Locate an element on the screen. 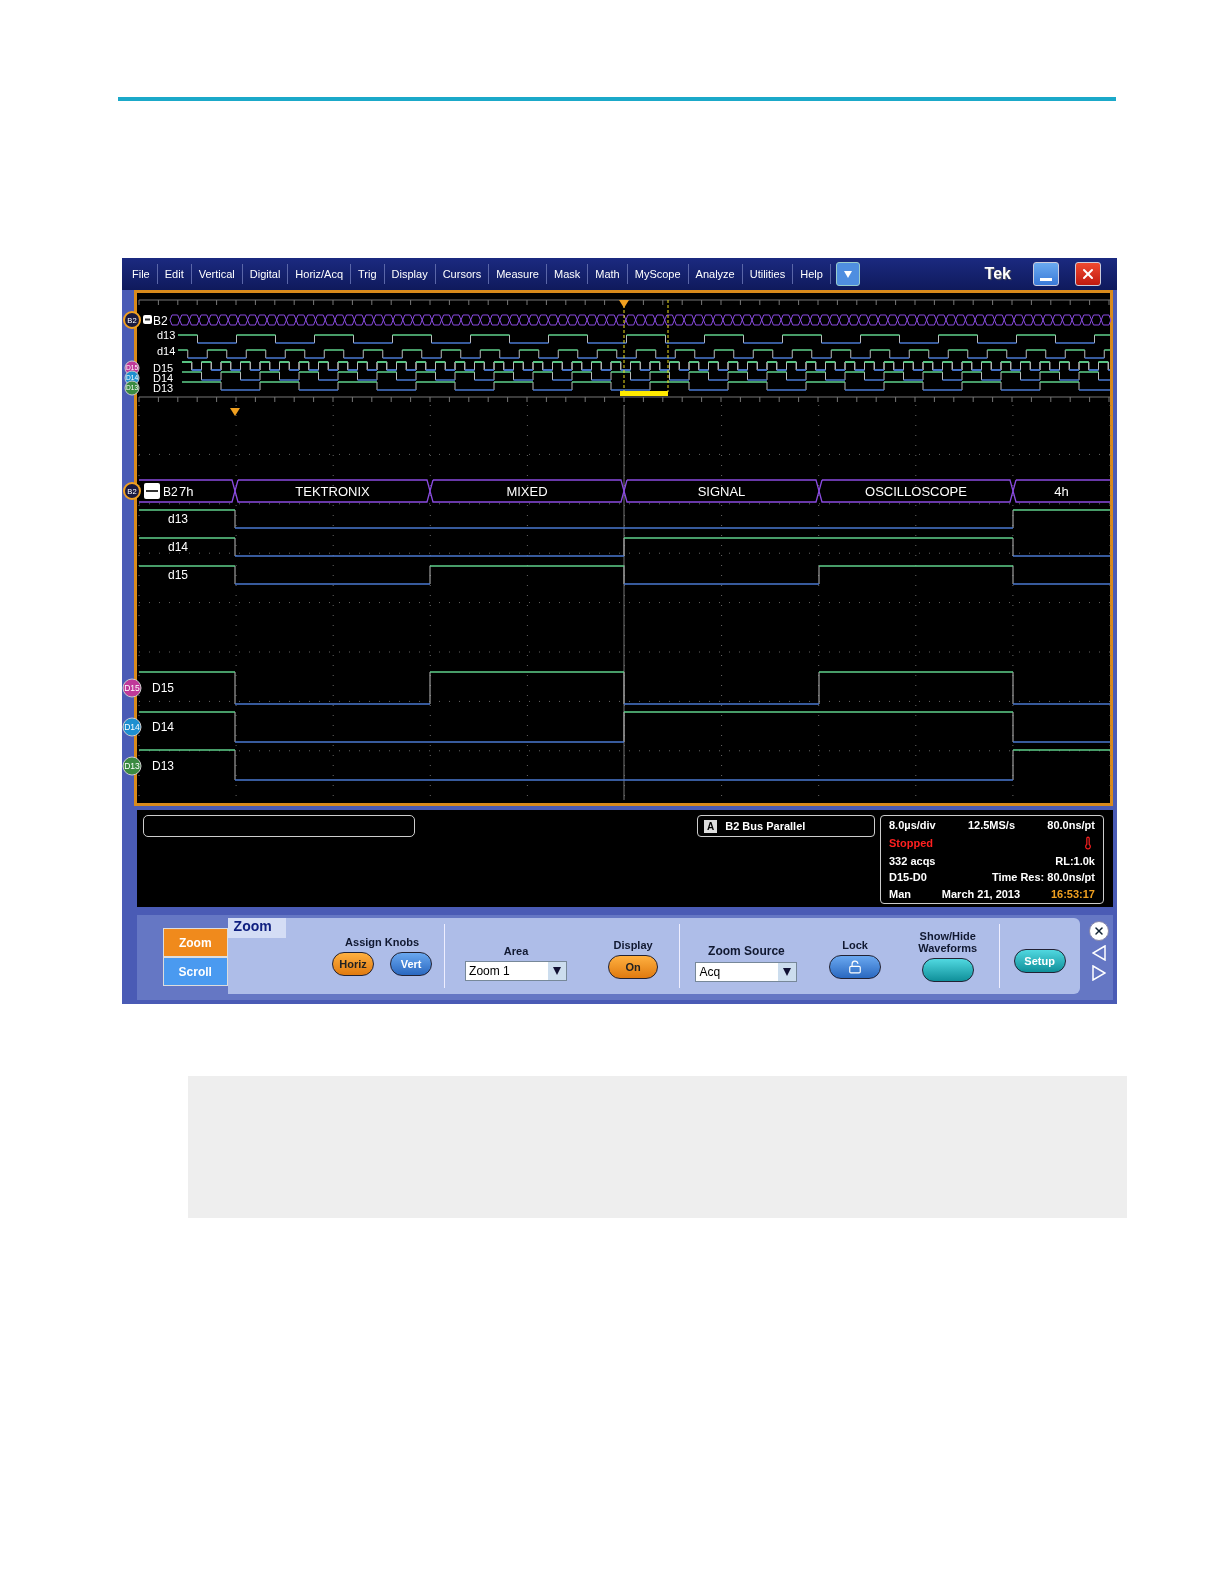  field-label: Display is located at coordinates (633, 945).